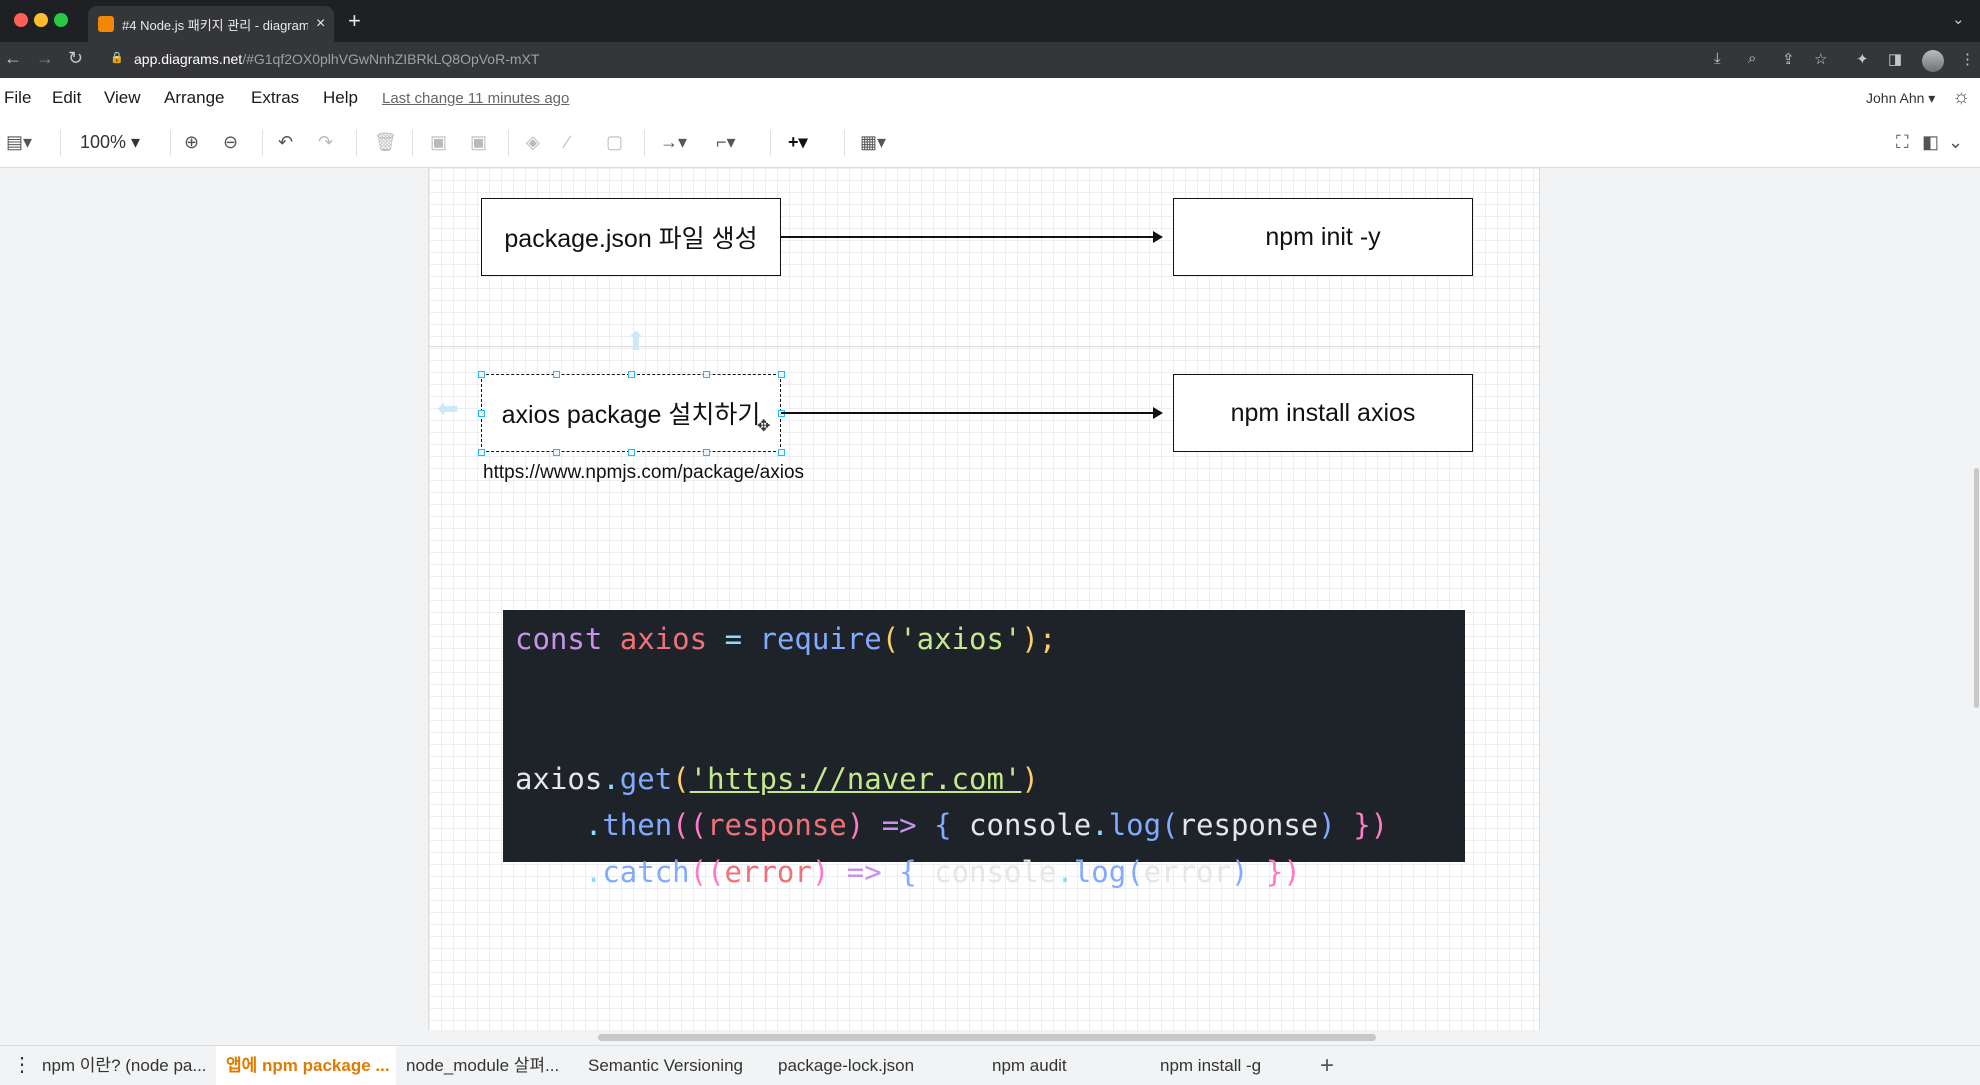 Image resolution: width=1980 pixels, height=1085 pixels. I want to click on zoom-in-icon: ⊕, so click(191, 142).